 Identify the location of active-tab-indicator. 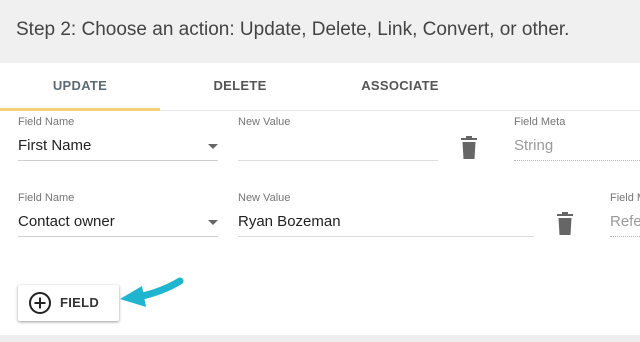
(80, 109).